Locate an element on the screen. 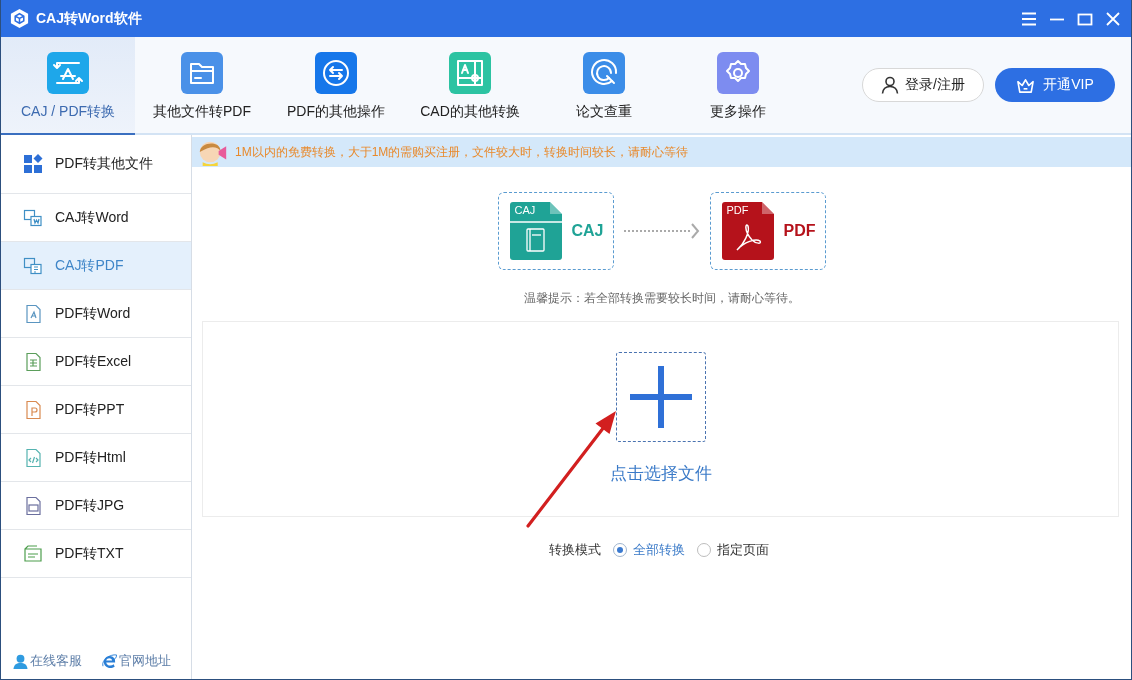 This screenshot has height=680, width=1132. swap-arrows-icon is located at coordinates (336, 73).